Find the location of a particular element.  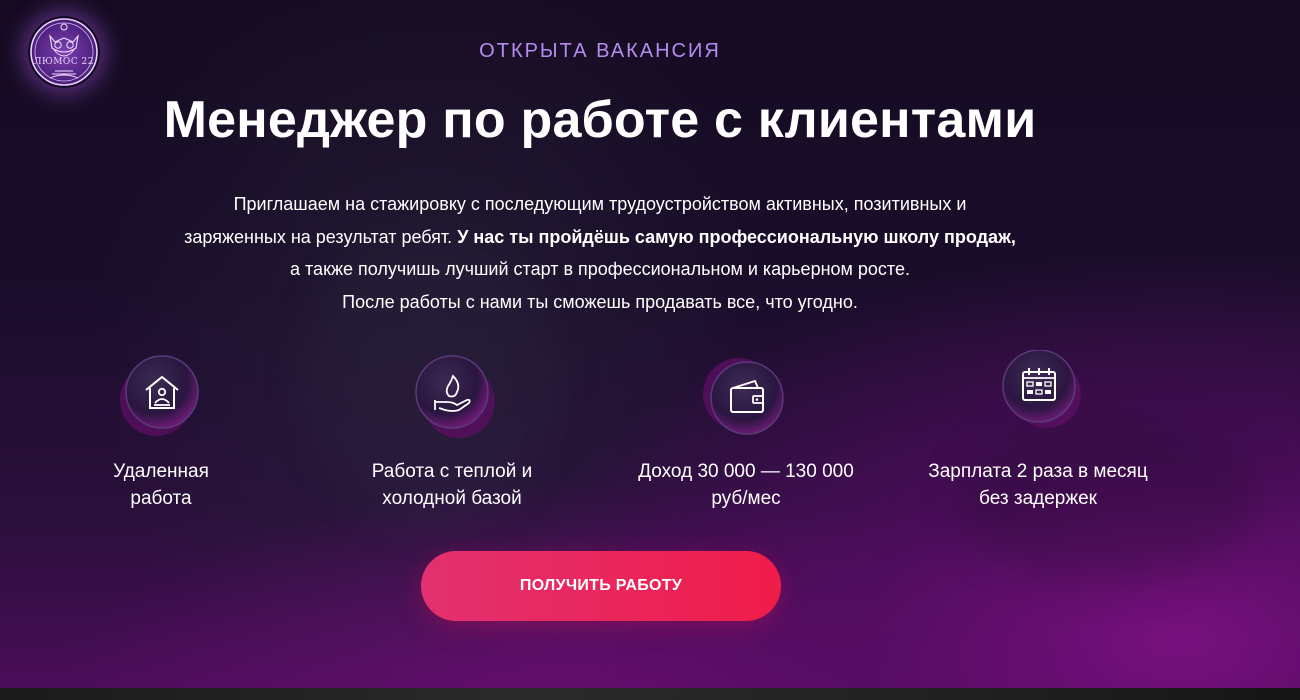

get-job-button: ПОЛУЧИТЬ РАБОТУ is located at coordinates (601, 586).